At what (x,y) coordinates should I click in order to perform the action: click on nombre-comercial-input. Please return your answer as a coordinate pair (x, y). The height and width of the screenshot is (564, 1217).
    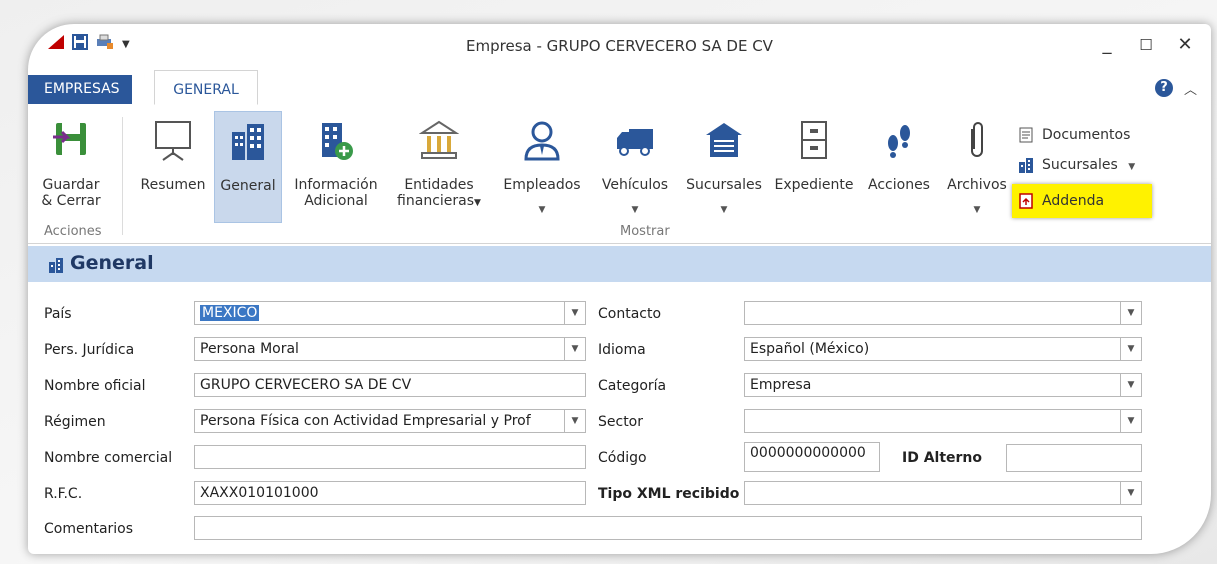
    Looking at the image, I should click on (390, 457).